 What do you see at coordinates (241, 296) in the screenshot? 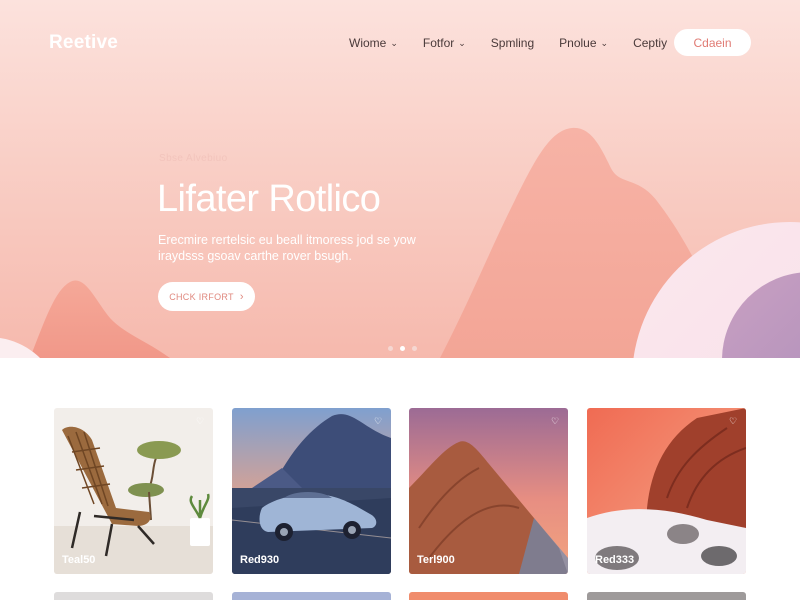
I see `chevron-right-icon: ›` at bounding box center [241, 296].